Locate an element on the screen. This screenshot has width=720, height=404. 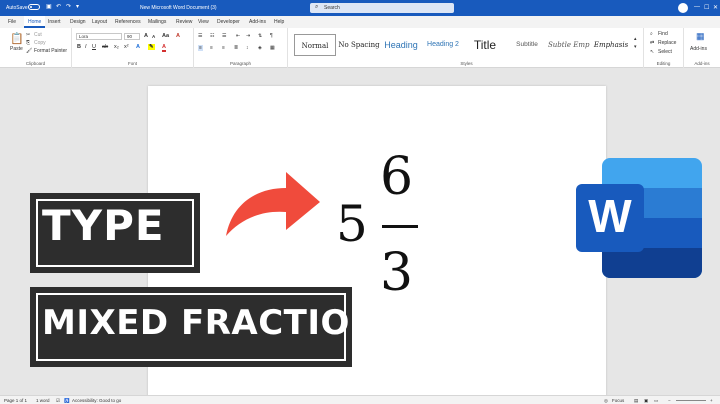
fraction-denominator: 3 is located at coordinates (396, 273).